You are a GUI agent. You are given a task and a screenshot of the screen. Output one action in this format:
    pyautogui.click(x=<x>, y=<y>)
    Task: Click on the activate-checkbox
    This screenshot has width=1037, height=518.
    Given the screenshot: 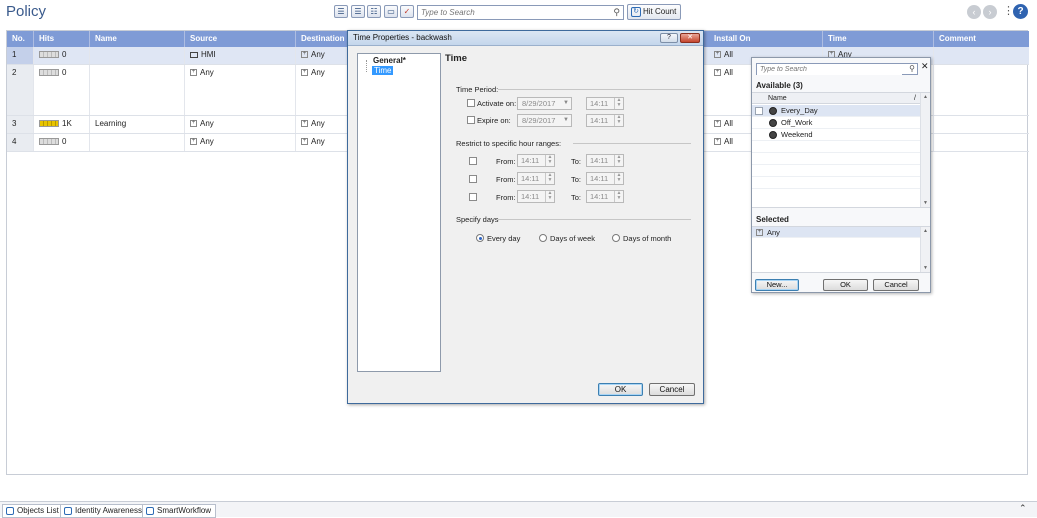 What is the action you would take?
    pyautogui.click(x=471, y=103)
    